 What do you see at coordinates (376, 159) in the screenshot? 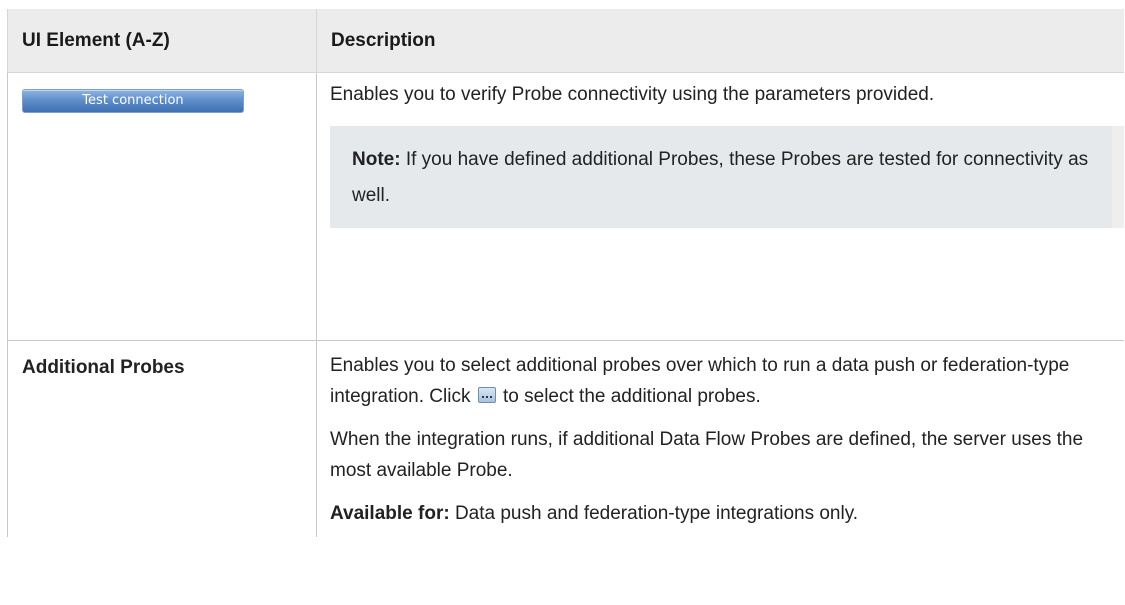
I see `note-label: Note:` at bounding box center [376, 159].